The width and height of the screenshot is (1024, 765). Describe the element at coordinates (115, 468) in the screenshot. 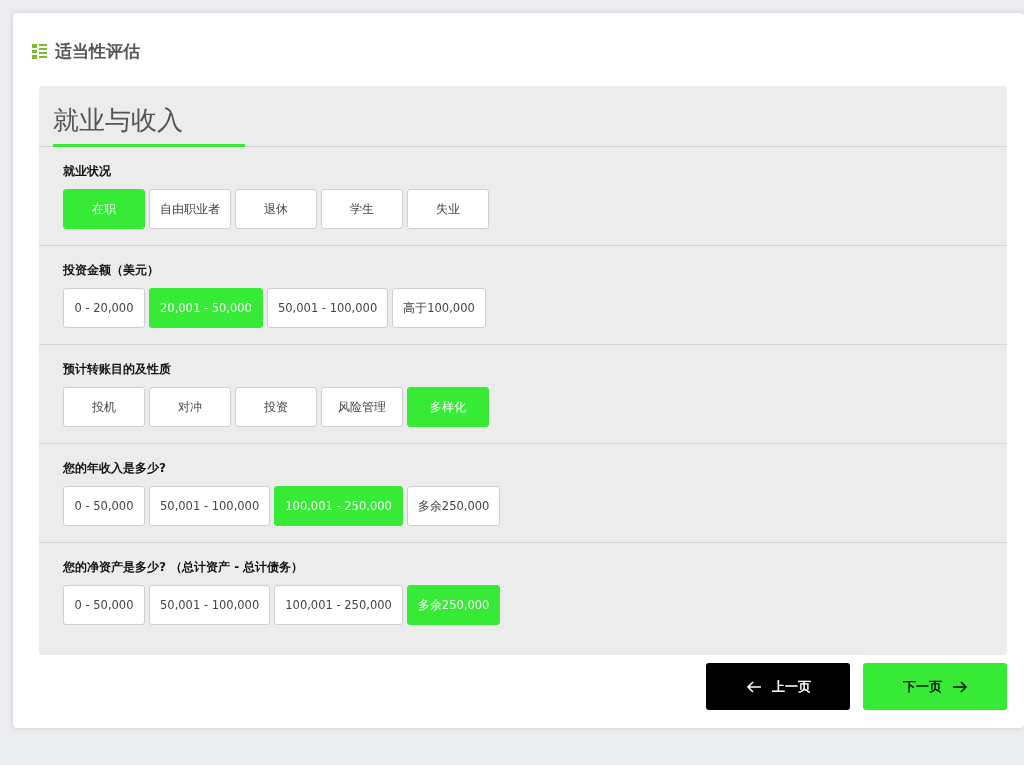

I see `question-label: 您的年收入是多少?` at that location.